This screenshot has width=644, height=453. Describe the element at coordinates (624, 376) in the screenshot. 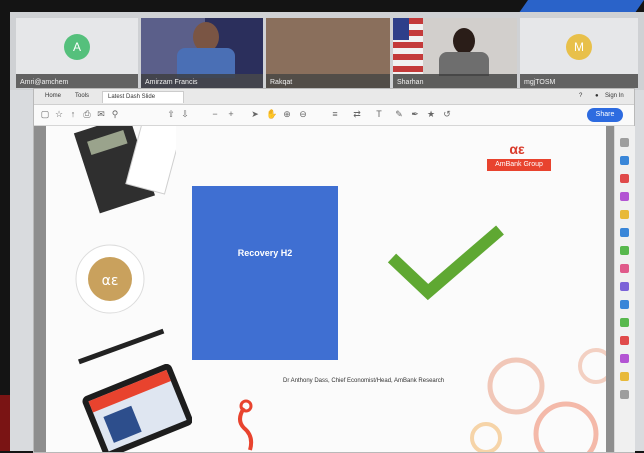

I see `more-tools-icon` at that location.